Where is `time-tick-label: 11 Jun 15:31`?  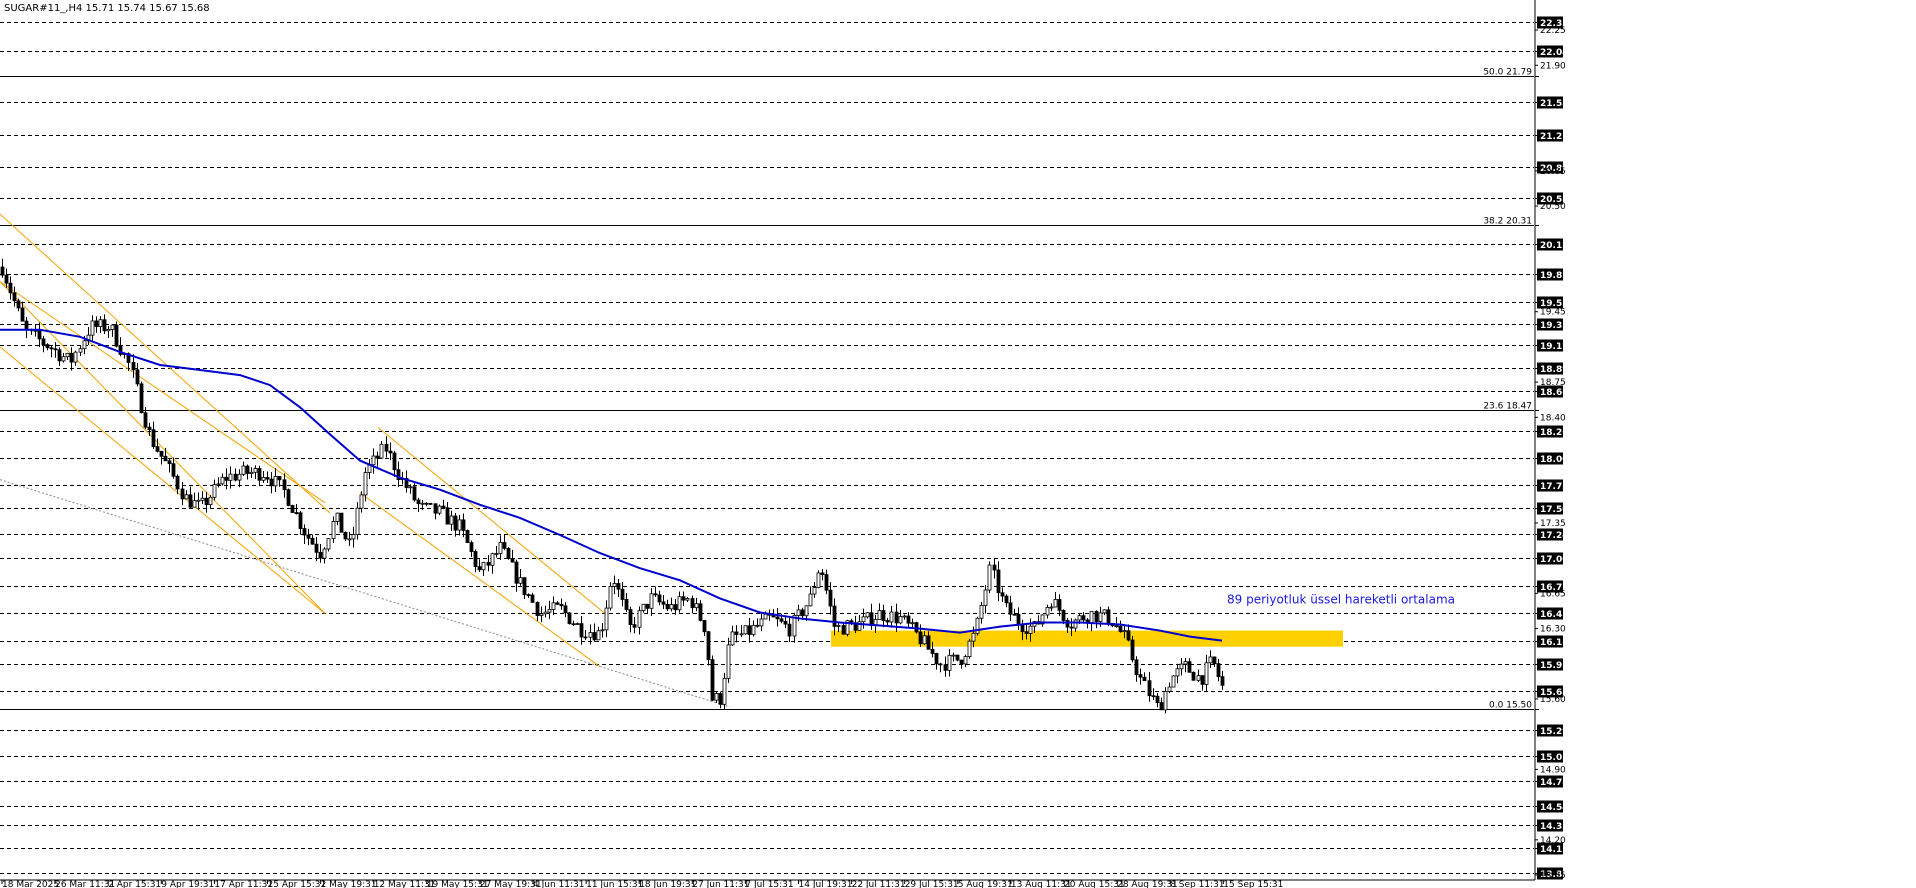
time-tick-label: 11 Jun 15:31 is located at coordinates (614, 884).